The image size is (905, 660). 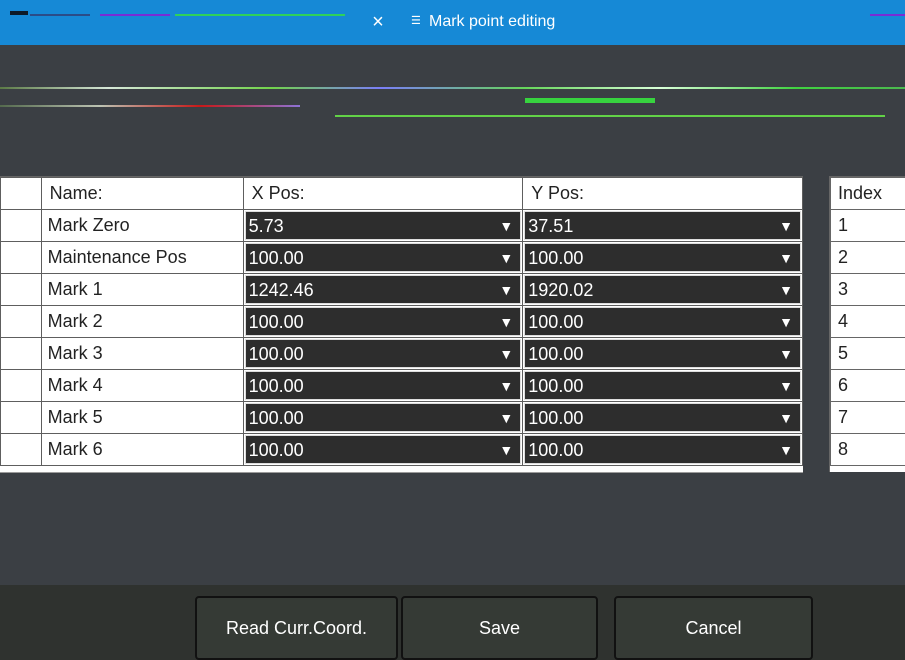 I want to click on window-title: Mark point editing, so click(x=492, y=21).